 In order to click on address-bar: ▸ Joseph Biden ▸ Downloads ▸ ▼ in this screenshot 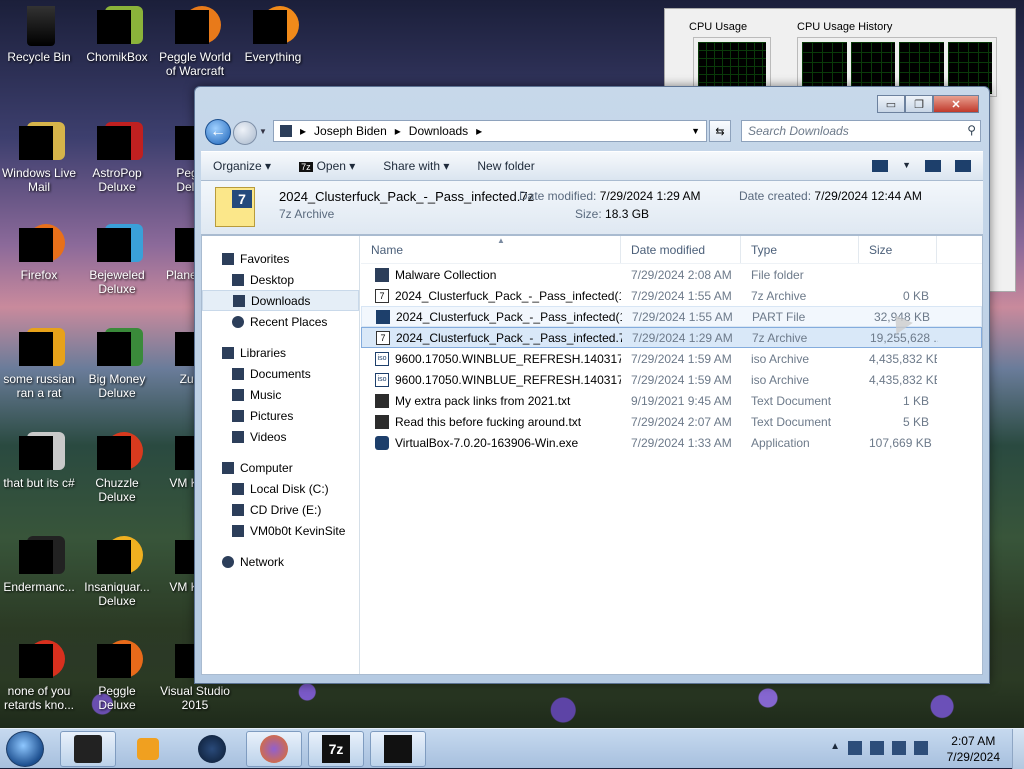, I will do `click(490, 131)`.